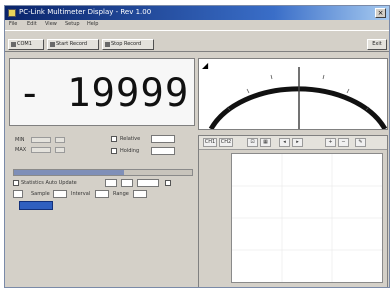 This screenshot has height=291, width=392. What do you see at coordinates (252, 142) in the screenshot?
I see `zoom-box-icon: ⊡` at bounding box center [252, 142].